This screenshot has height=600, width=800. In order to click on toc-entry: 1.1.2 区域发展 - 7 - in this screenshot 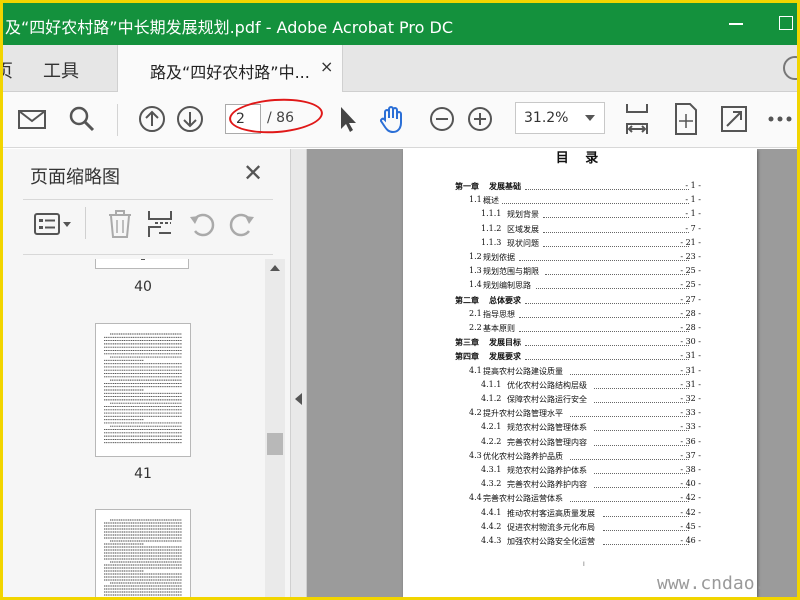, I will do `click(580, 230)`.